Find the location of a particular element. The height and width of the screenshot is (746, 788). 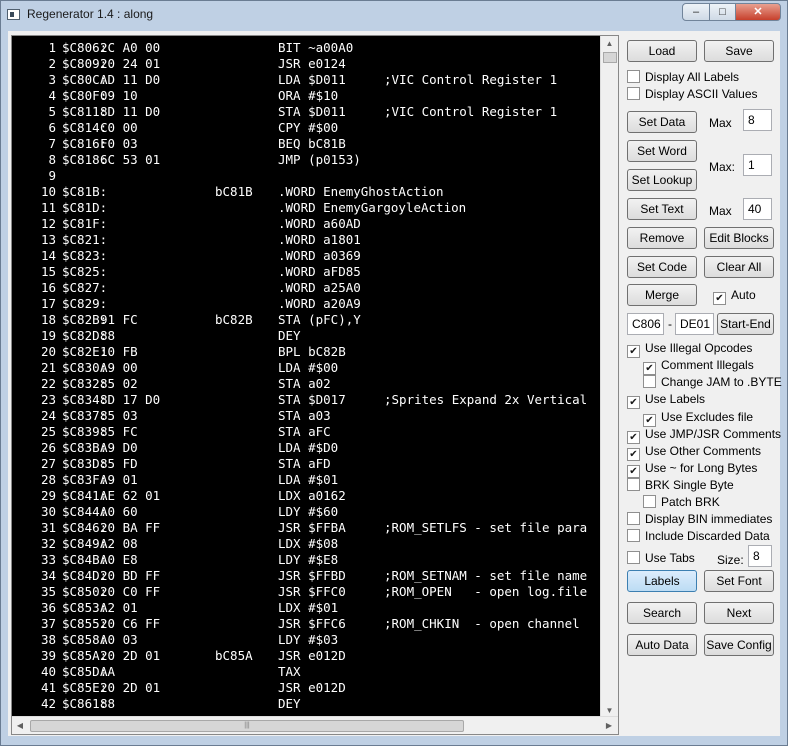

scroll-left-arrow-icon: ◀ is located at coordinates (20, 725).